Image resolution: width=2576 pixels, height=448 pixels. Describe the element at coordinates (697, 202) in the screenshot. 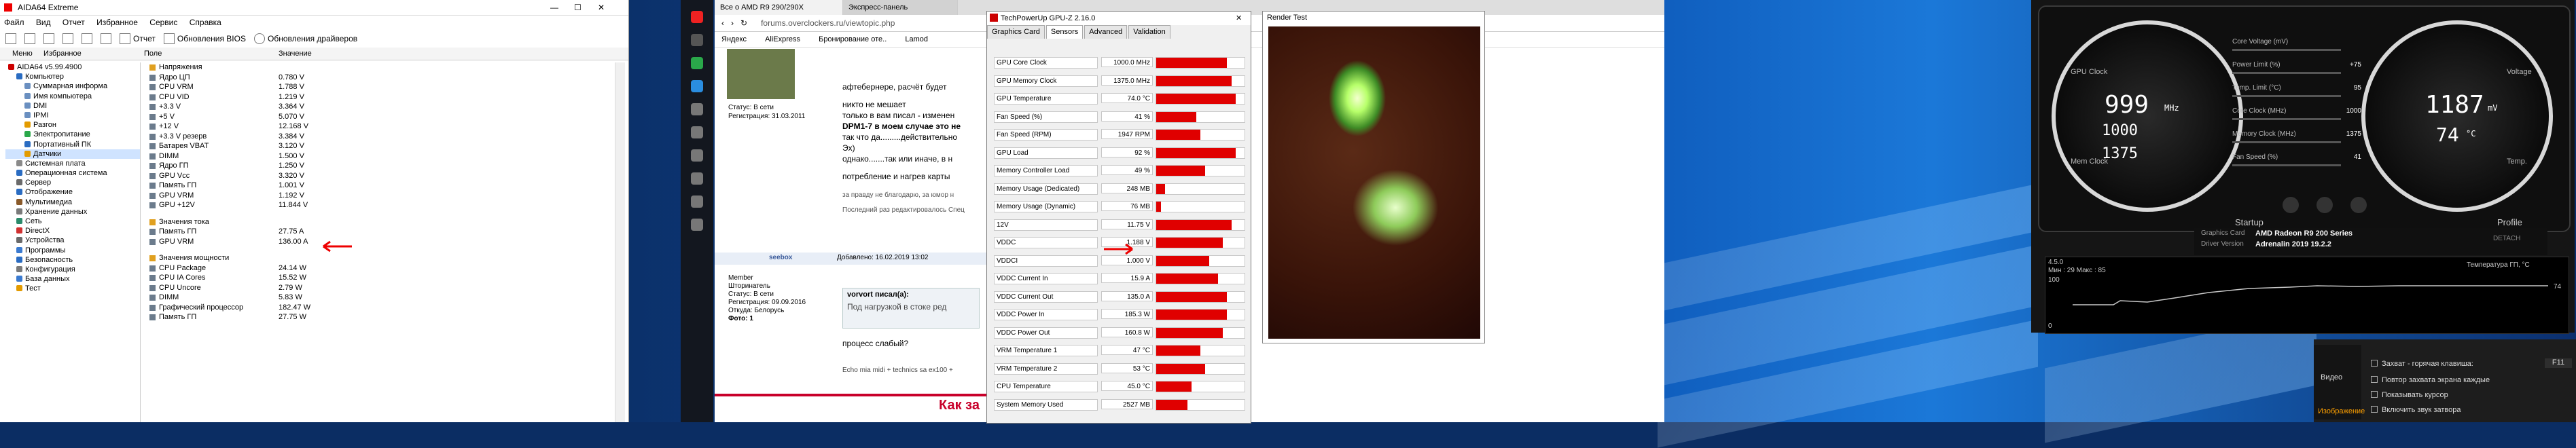

I see `history-icon` at that location.